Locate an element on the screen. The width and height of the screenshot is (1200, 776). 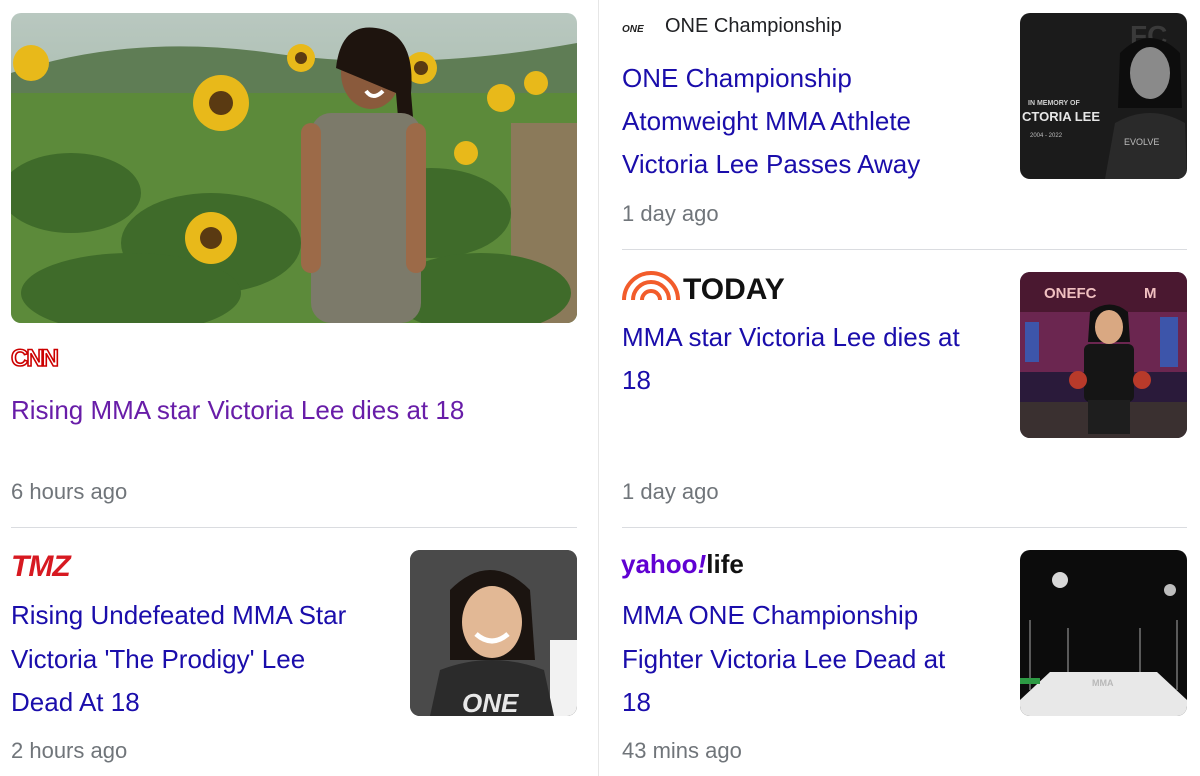
svg-text: 2004 - 2022 is located at coordinates (1046, 136).